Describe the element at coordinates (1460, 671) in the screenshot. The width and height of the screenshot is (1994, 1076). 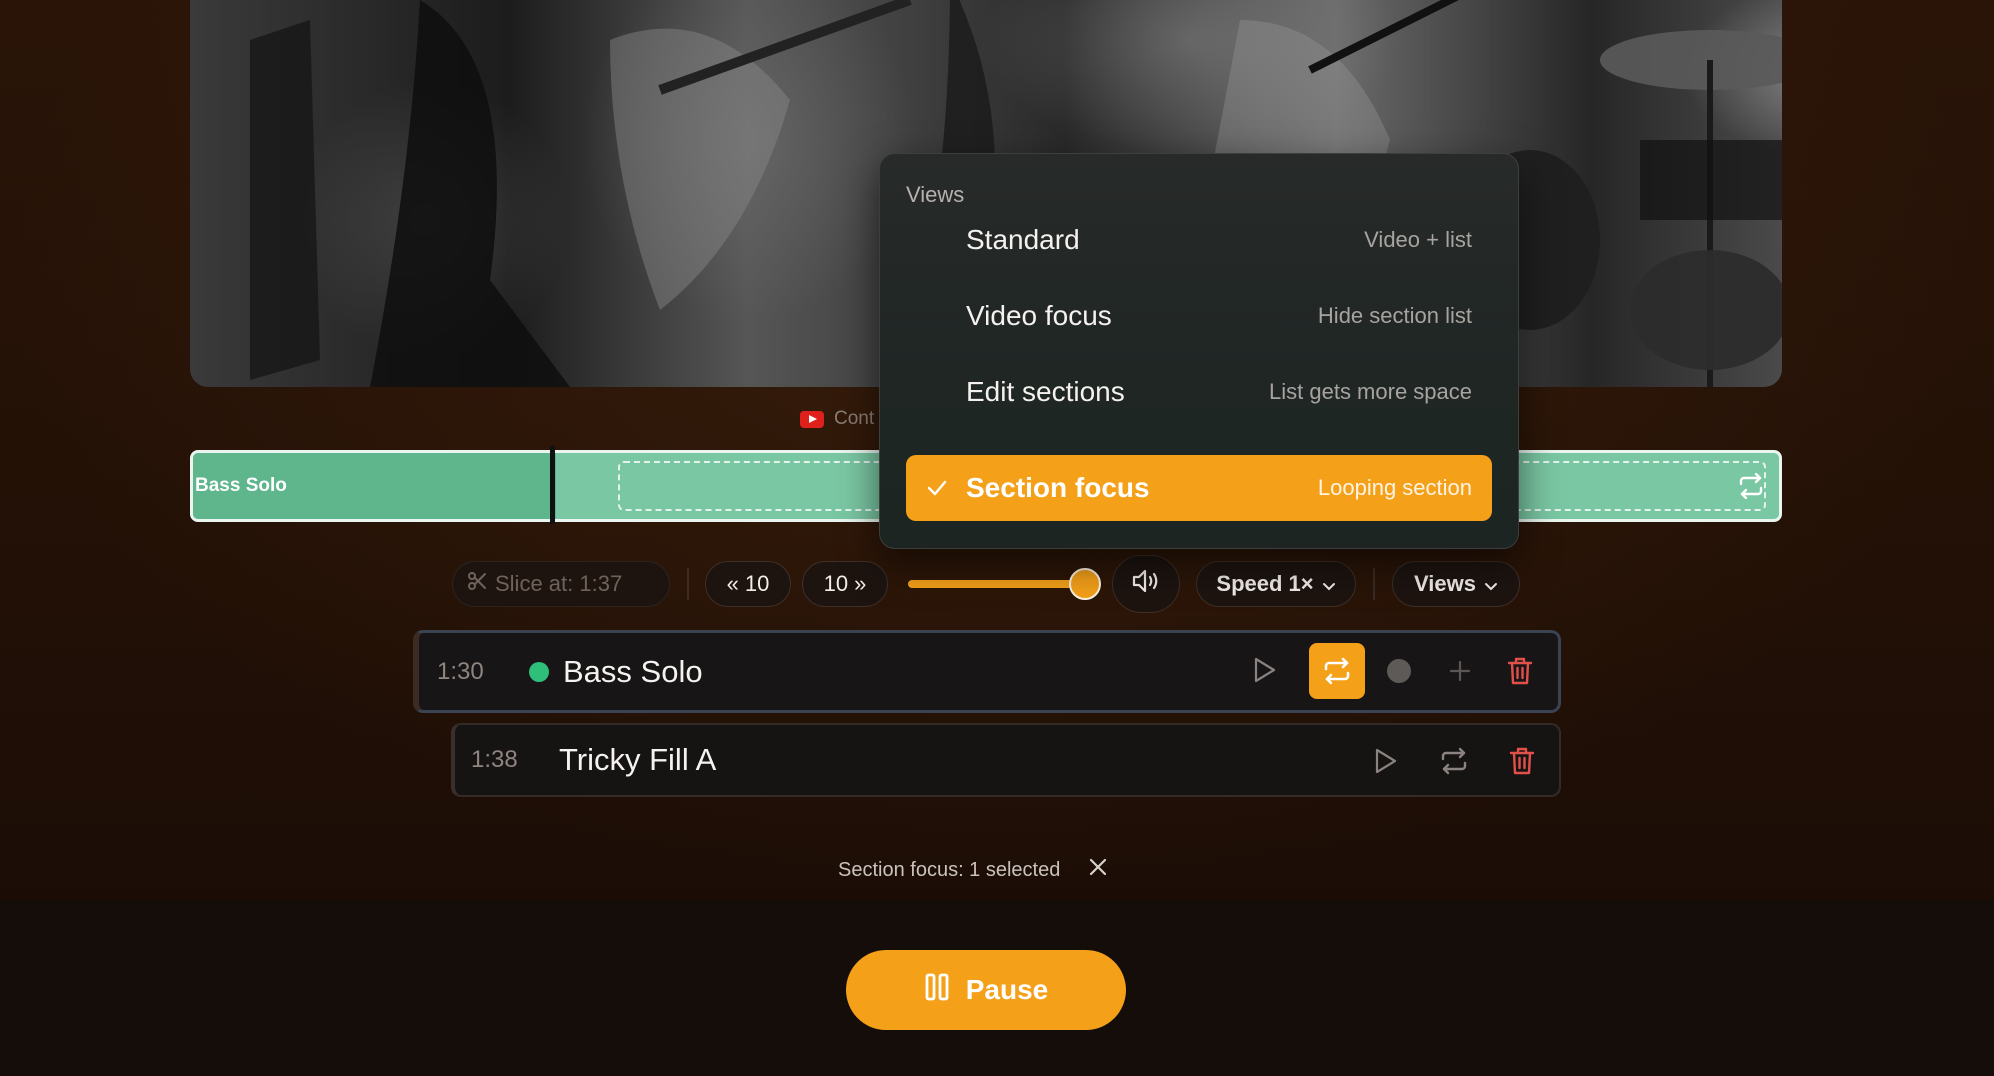
I see `add-icon` at that location.